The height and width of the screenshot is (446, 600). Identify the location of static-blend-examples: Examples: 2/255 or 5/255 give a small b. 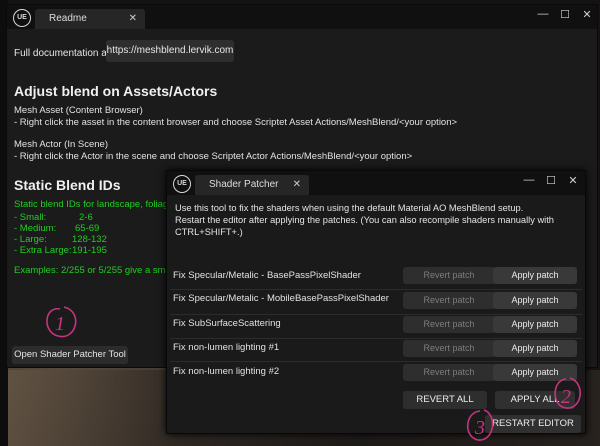
(98, 270).